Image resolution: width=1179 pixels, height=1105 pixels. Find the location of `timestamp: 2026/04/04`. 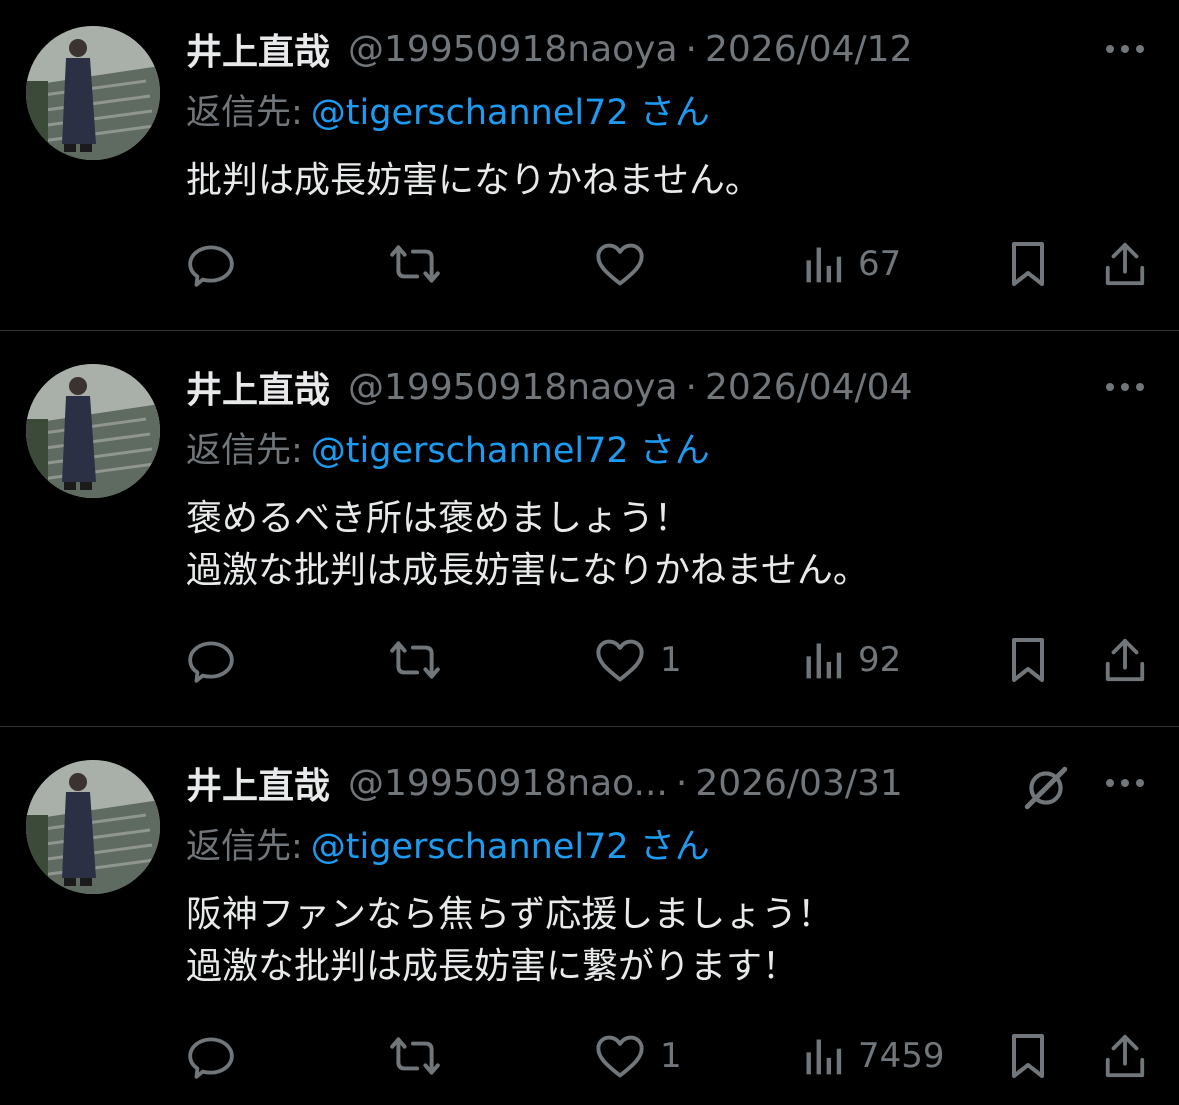

timestamp: 2026/04/04 is located at coordinates (809, 387).